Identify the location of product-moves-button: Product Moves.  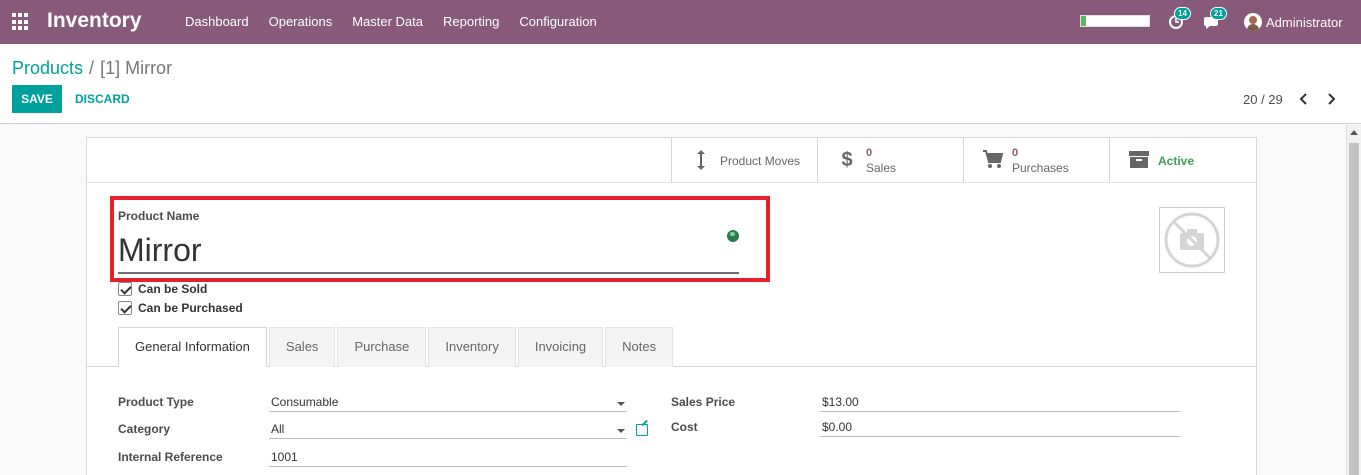
(744, 160).